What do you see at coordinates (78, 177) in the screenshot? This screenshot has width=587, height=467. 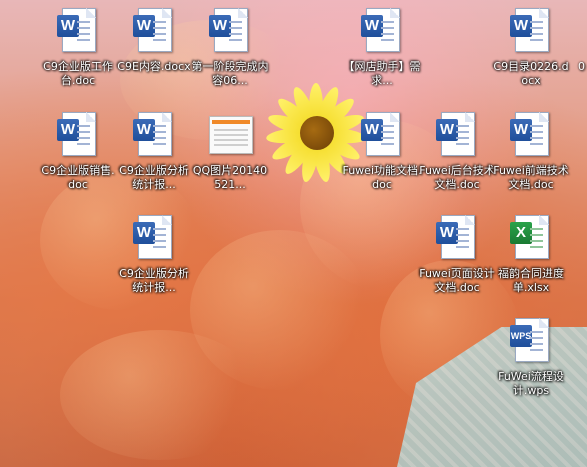 I see `desktop-icon-label: C9企业版销售.doc` at bounding box center [78, 177].